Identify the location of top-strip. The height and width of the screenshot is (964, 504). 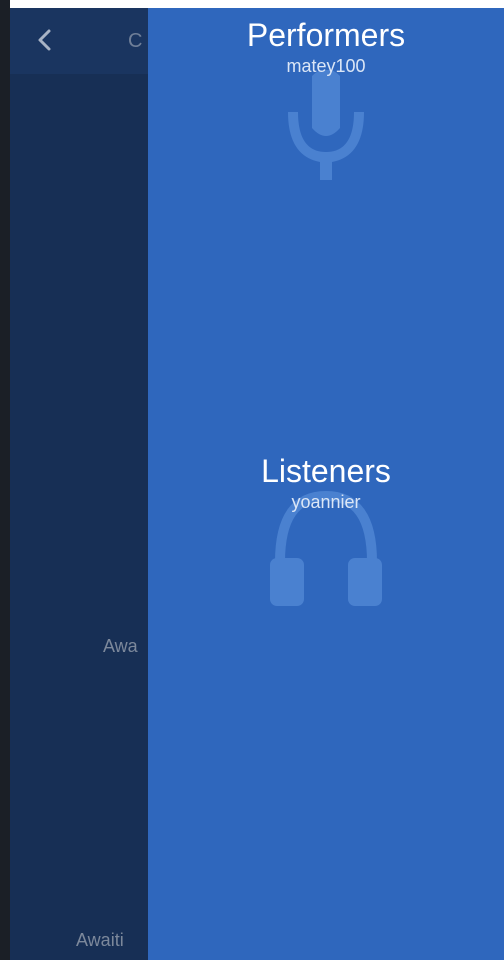
(257, 4).